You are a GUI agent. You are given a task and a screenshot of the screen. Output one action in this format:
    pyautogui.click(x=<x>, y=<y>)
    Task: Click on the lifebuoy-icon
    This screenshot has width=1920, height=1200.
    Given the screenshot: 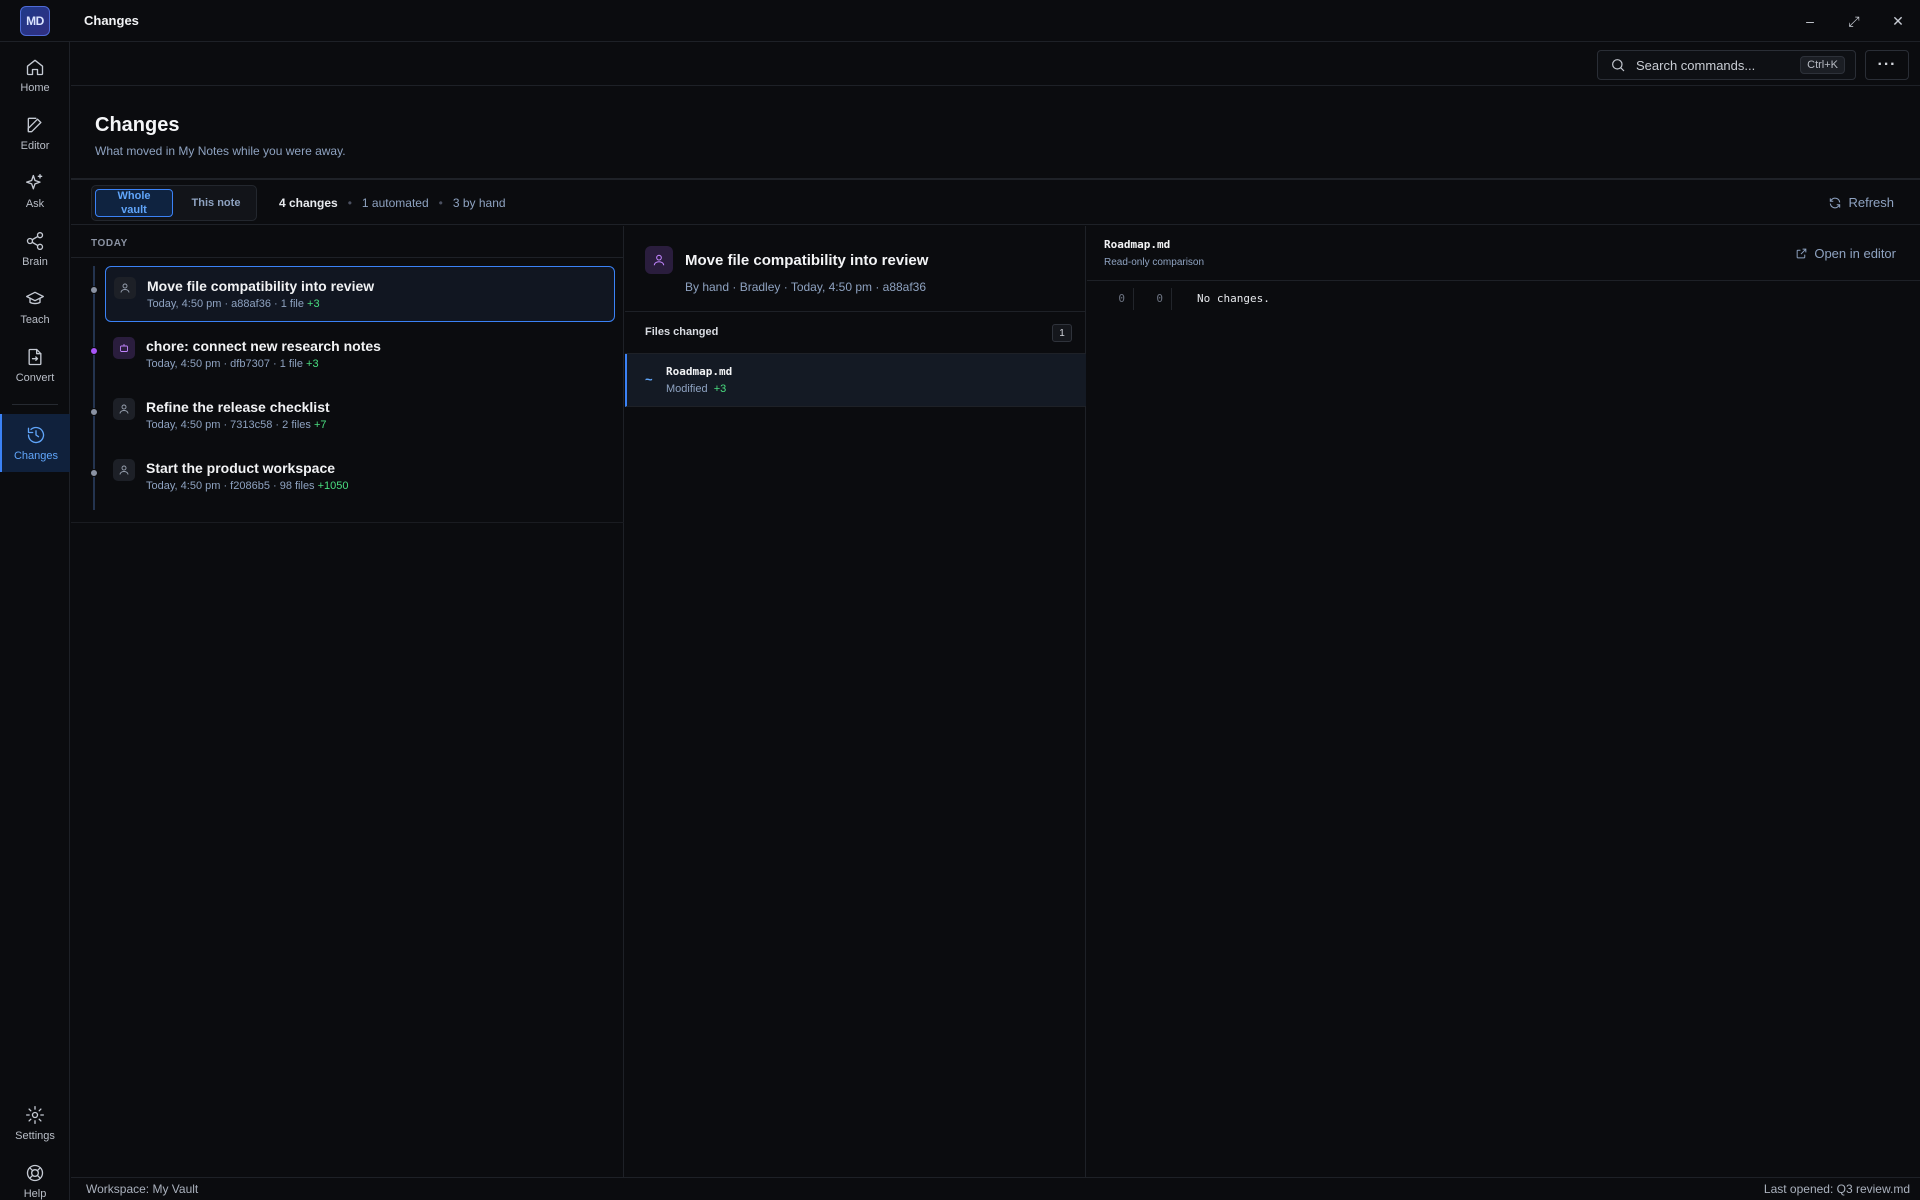 What is the action you would take?
    pyautogui.click(x=35, y=1172)
    